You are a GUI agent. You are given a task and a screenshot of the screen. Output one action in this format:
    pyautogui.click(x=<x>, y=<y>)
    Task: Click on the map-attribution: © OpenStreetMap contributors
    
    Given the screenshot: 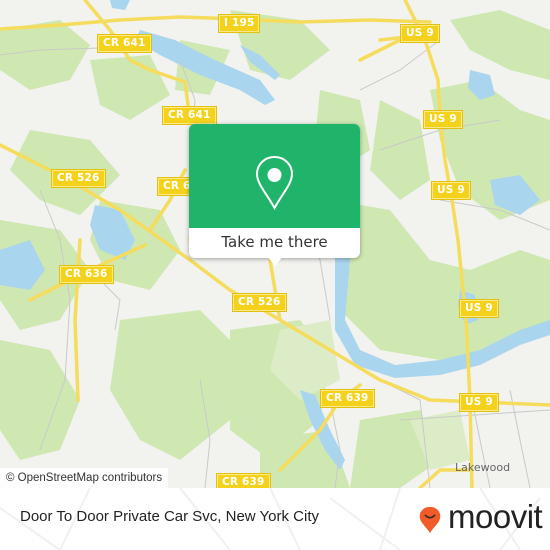 What is the action you would take?
    pyautogui.click(x=84, y=478)
    